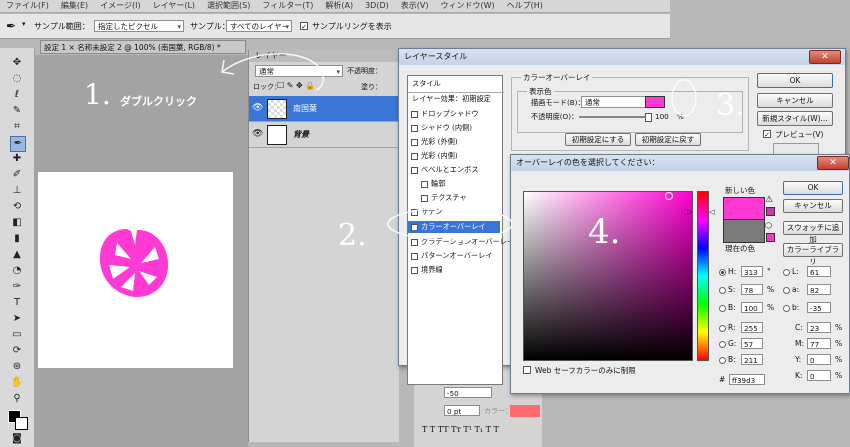 The image size is (850, 447). What do you see at coordinates (352, 235) in the screenshot?
I see `step-2-annotation: 2.` at bounding box center [352, 235].